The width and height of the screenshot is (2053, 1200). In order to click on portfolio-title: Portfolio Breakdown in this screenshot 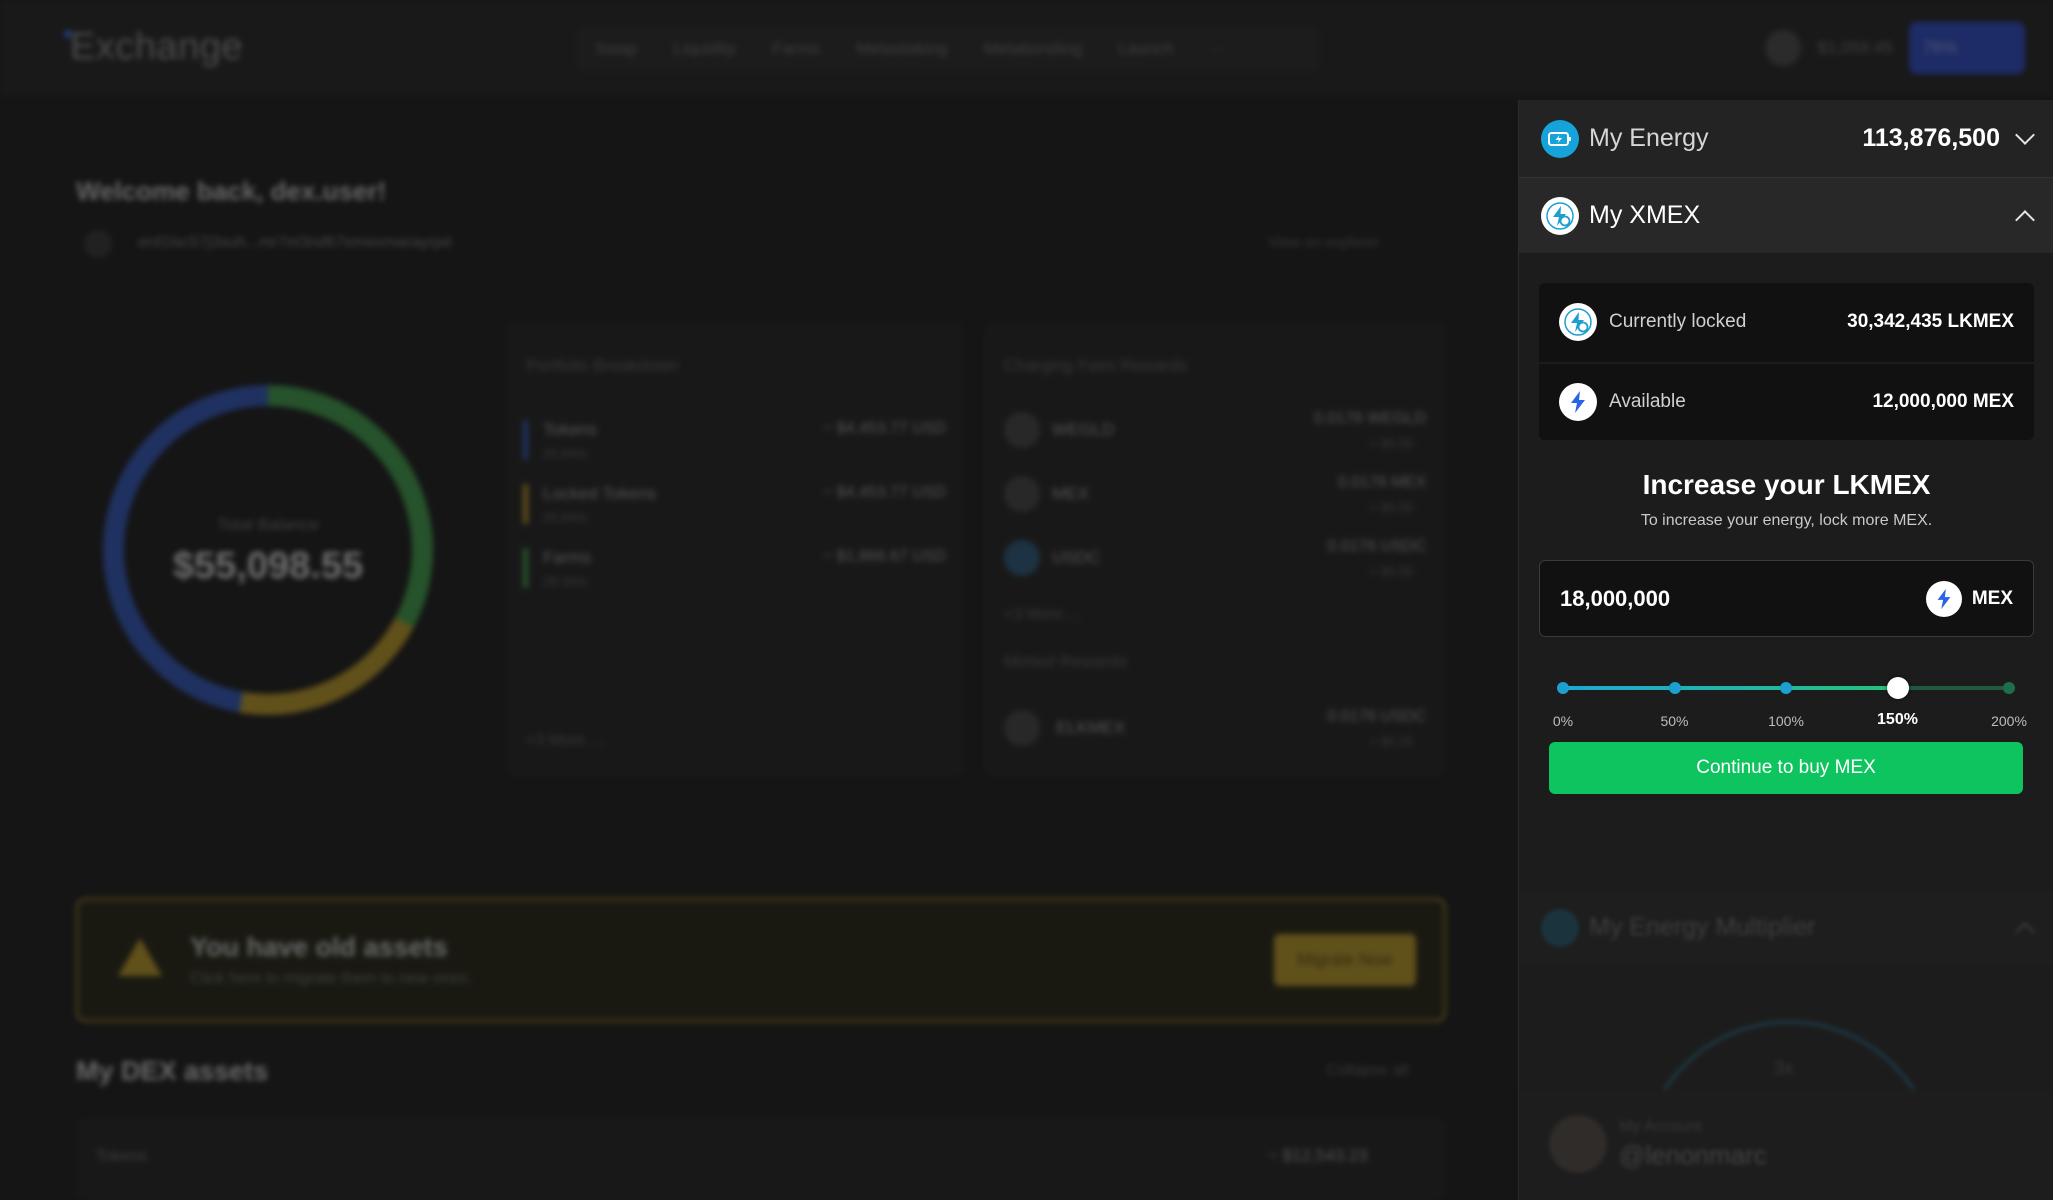, I will do `click(602, 365)`.